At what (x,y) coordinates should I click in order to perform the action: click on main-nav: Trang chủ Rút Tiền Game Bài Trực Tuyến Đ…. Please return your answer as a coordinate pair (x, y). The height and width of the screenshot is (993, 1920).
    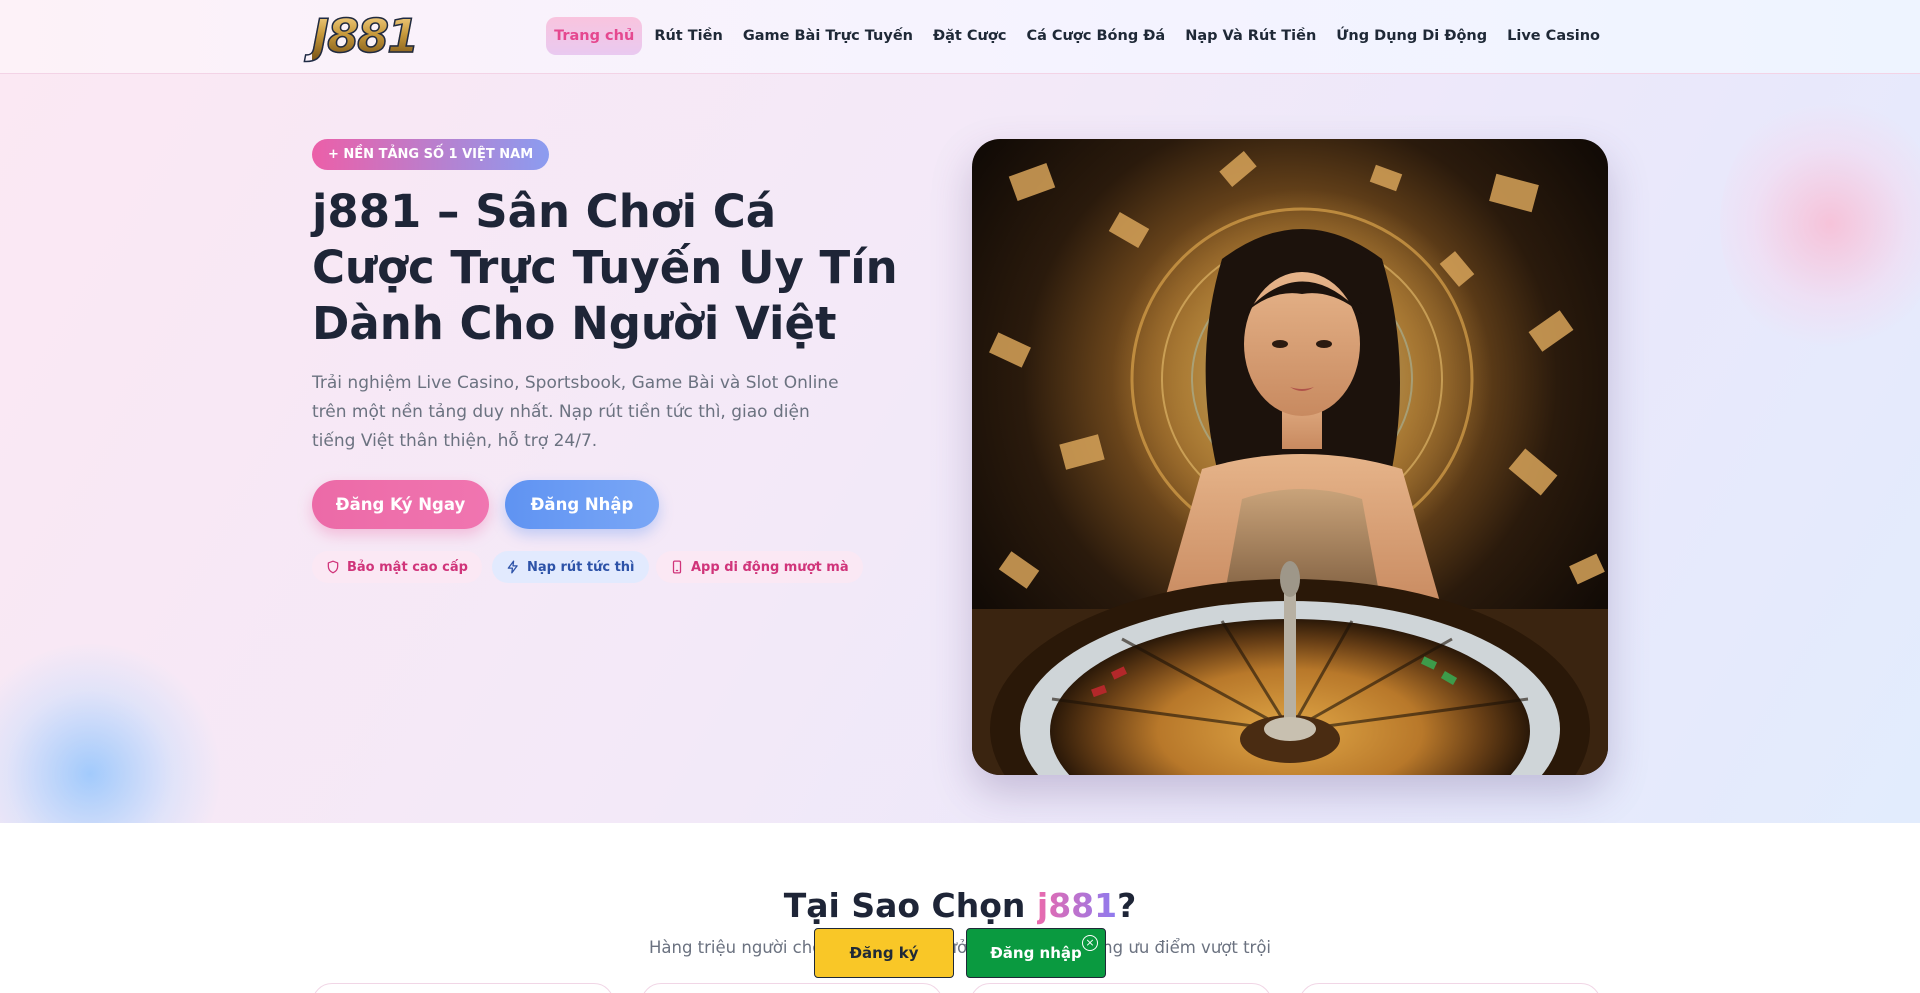
    Looking at the image, I should click on (1077, 36).